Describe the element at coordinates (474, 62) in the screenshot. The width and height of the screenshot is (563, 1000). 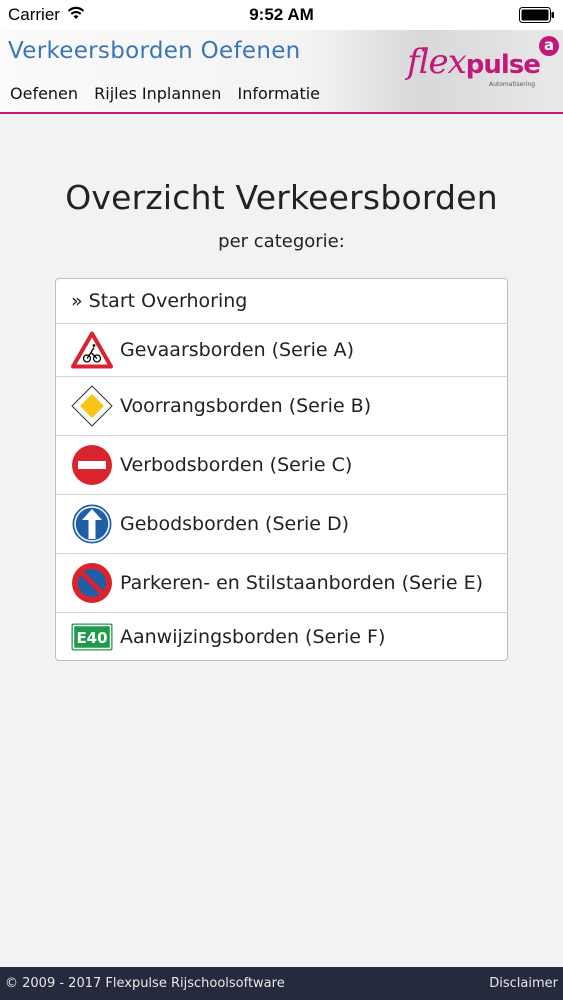
I see `logo-wordmark: flexpulse` at that location.